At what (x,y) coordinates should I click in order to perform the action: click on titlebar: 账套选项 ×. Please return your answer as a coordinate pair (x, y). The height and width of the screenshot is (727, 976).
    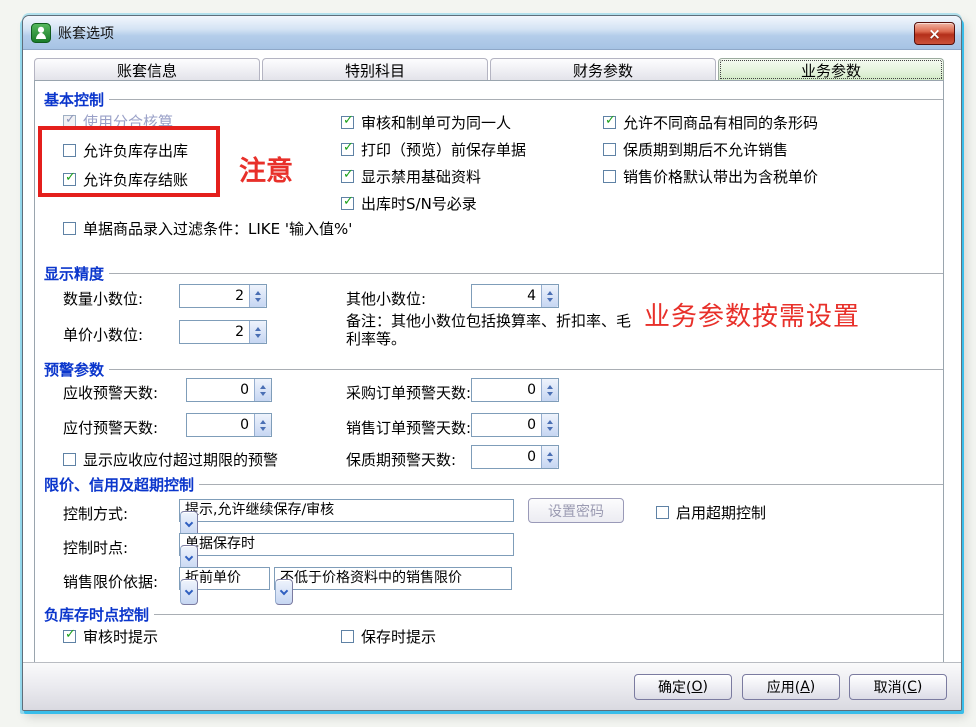
    Looking at the image, I should click on (492, 33).